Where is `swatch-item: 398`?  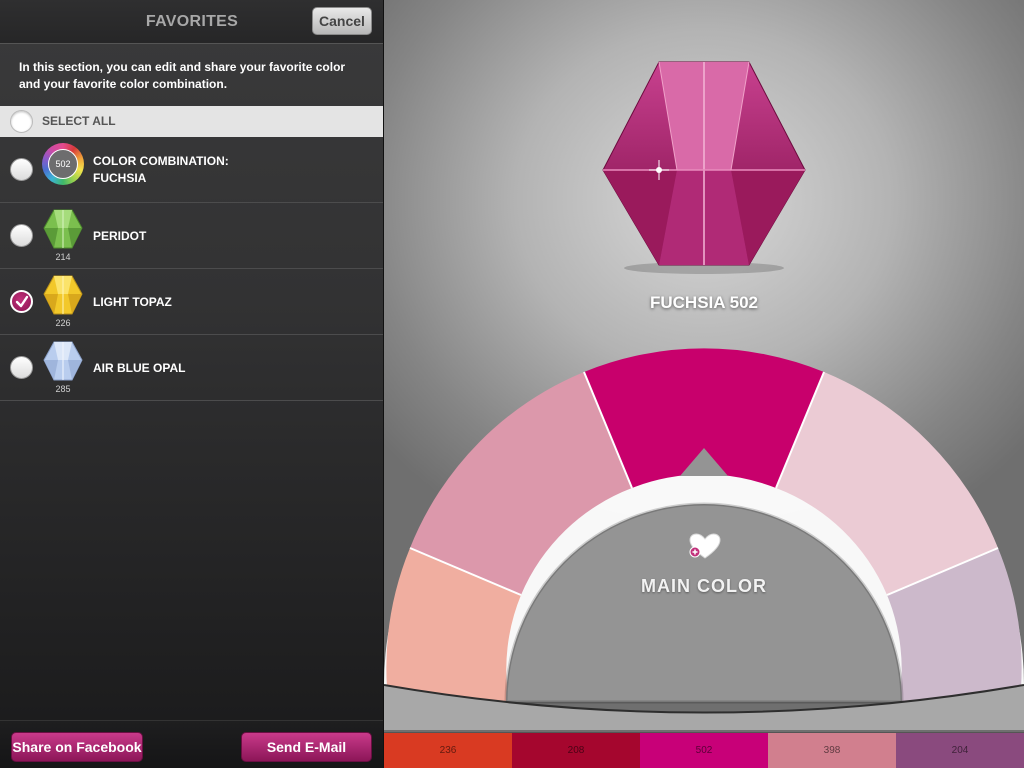
swatch-item: 398 is located at coordinates (832, 750).